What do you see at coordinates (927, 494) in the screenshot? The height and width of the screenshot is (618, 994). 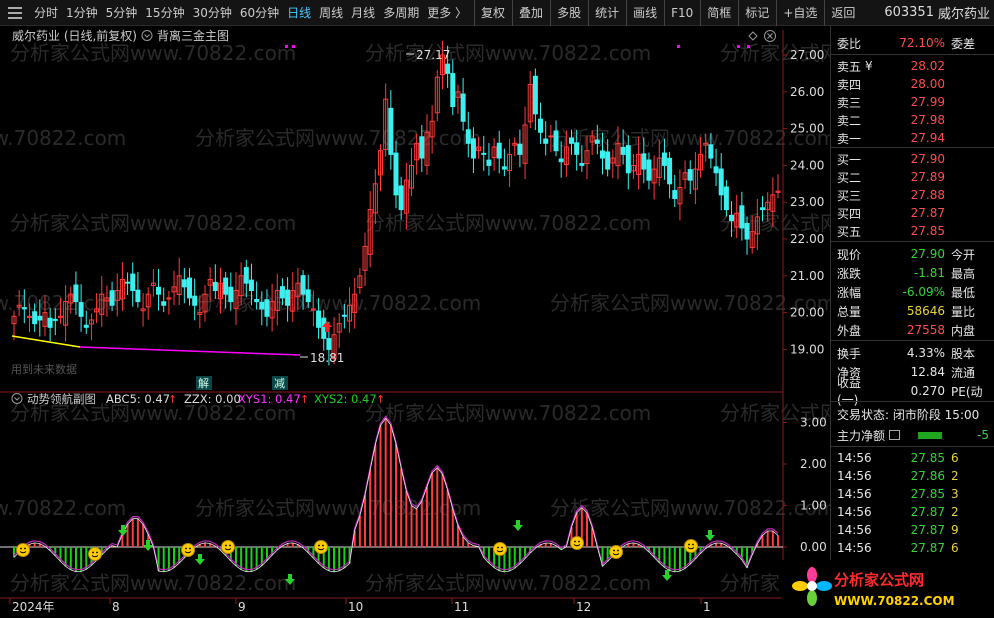 I see `tick-price: 27.85` at bounding box center [927, 494].